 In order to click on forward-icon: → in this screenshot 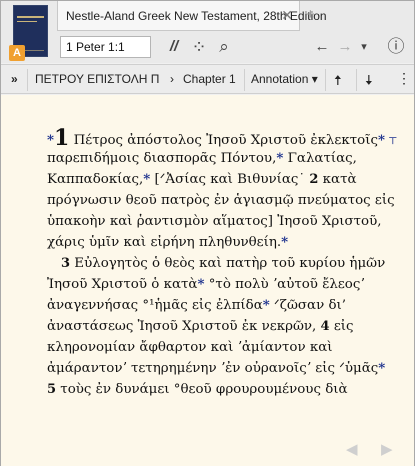, I will do `click(345, 47)`.